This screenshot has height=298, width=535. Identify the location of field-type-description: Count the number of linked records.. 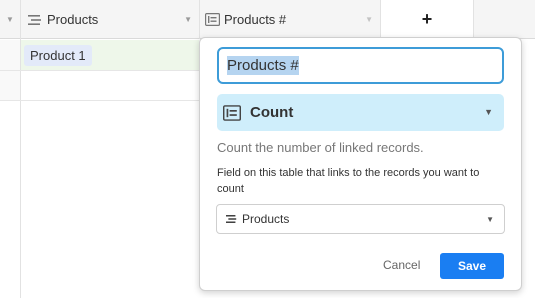
(320, 147).